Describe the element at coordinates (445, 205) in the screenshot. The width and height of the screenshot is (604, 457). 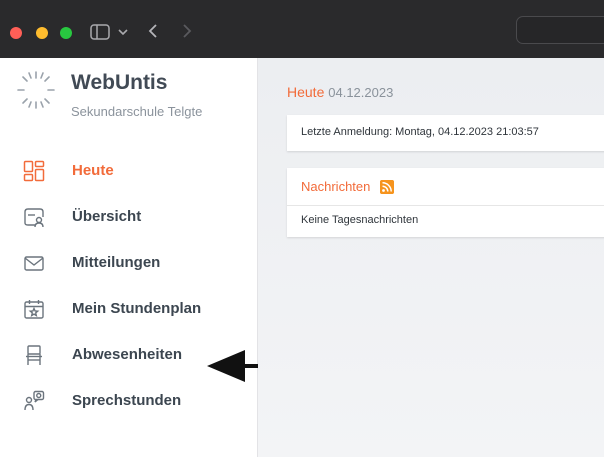
I see `divider` at that location.